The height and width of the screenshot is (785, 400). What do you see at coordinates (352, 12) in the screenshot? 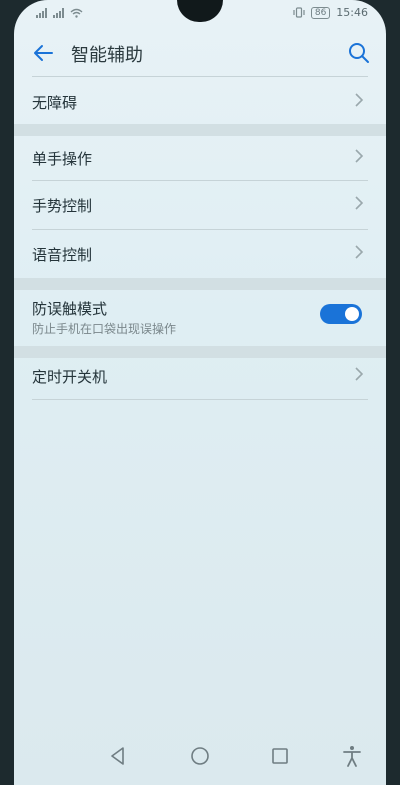
I see `status-time: 15:46` at bounding box center [352, 12].